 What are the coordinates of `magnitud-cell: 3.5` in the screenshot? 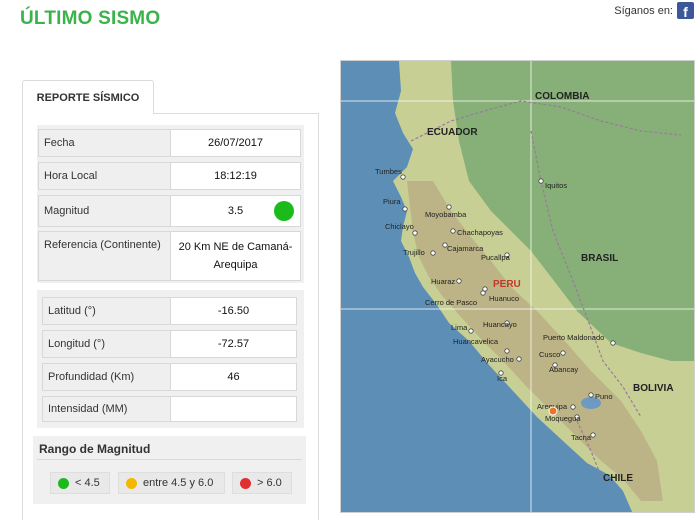 It's located at (235, 211).